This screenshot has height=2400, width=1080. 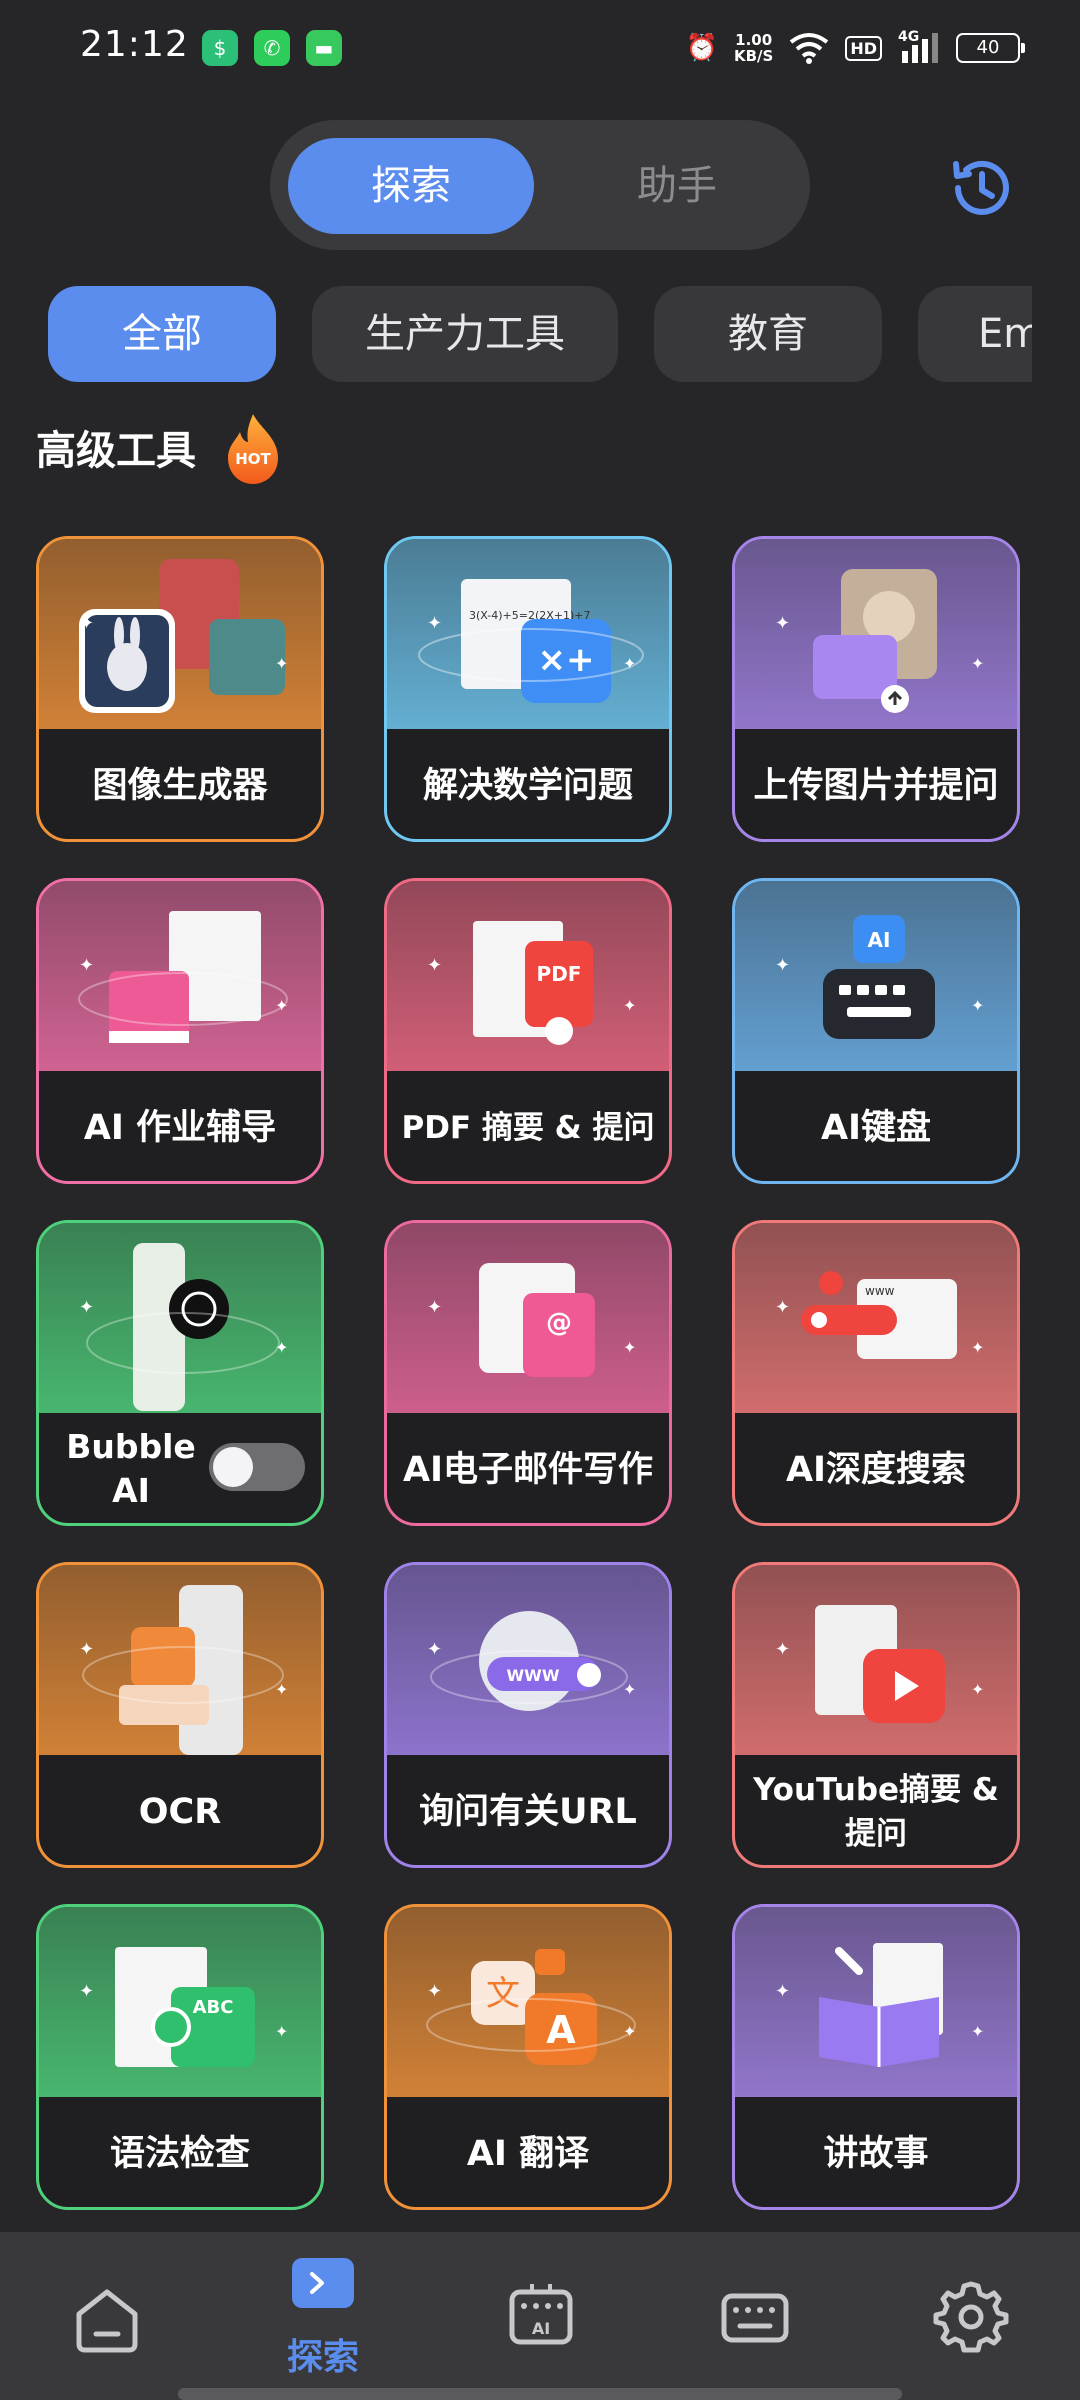 I want to click on explore-icon, so click(x=323, y=2283).